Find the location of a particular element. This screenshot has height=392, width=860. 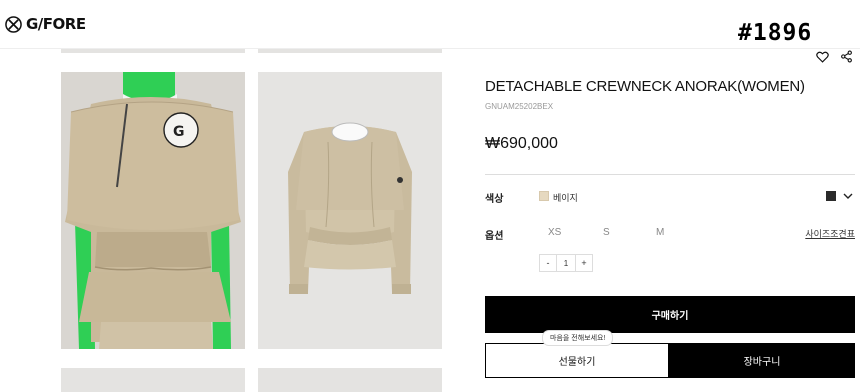

brand-logo: G/FORE is located at coordinates (45, 24).